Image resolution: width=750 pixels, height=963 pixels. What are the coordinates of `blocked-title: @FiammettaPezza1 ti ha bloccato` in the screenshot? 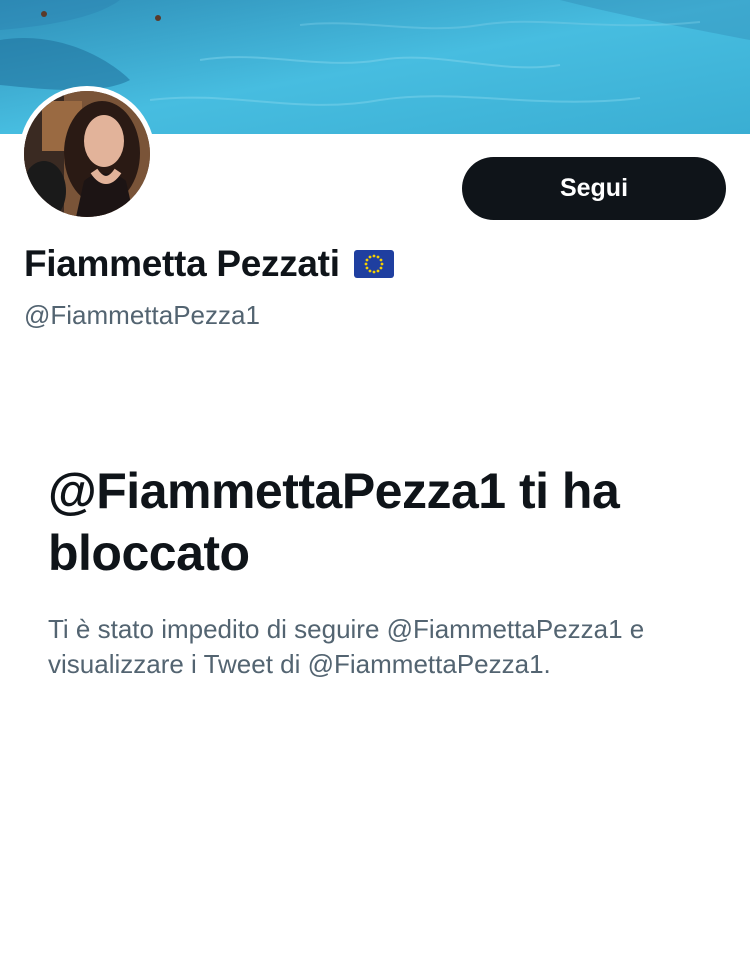 It's located at (334, 522).